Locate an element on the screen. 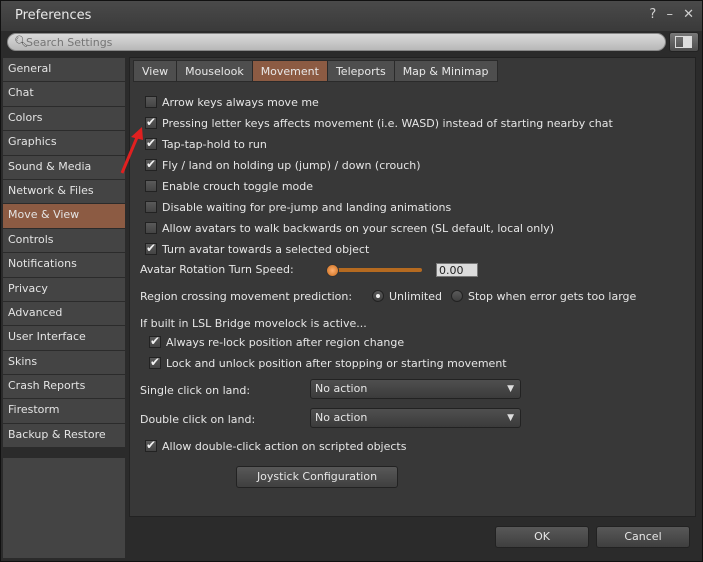 This screenshot has width=703, height=562. joystick-configuration-button: Joystick Configuration is located at coordinates (317, 477).